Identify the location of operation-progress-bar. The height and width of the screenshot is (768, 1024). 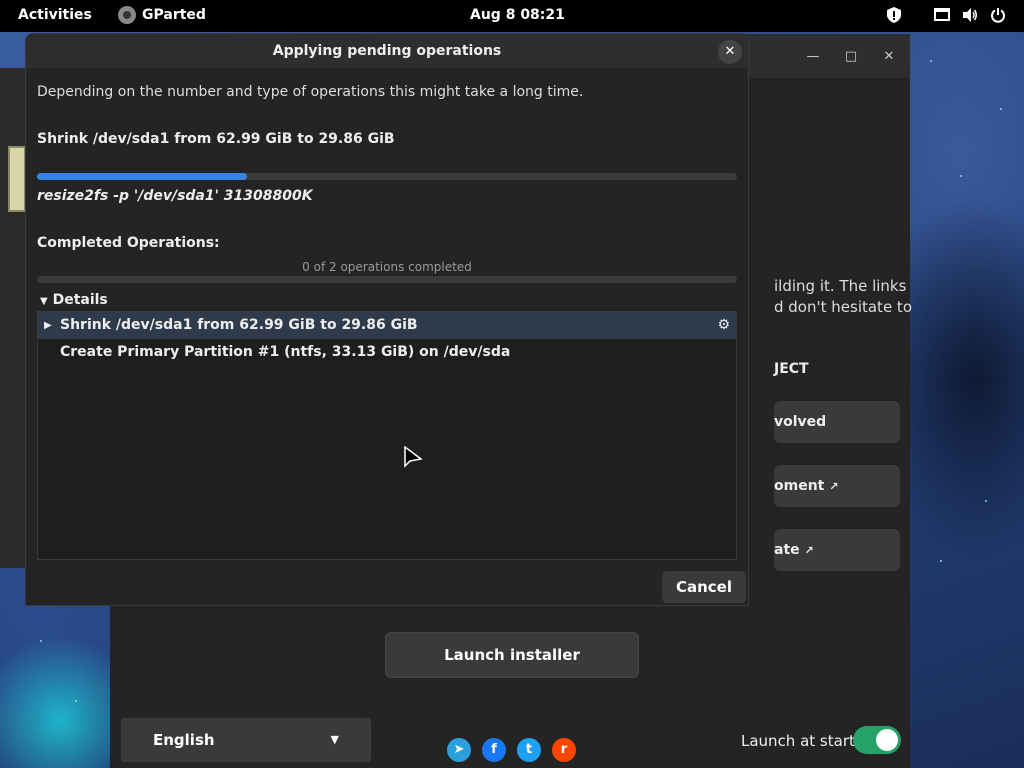
(387, 176).